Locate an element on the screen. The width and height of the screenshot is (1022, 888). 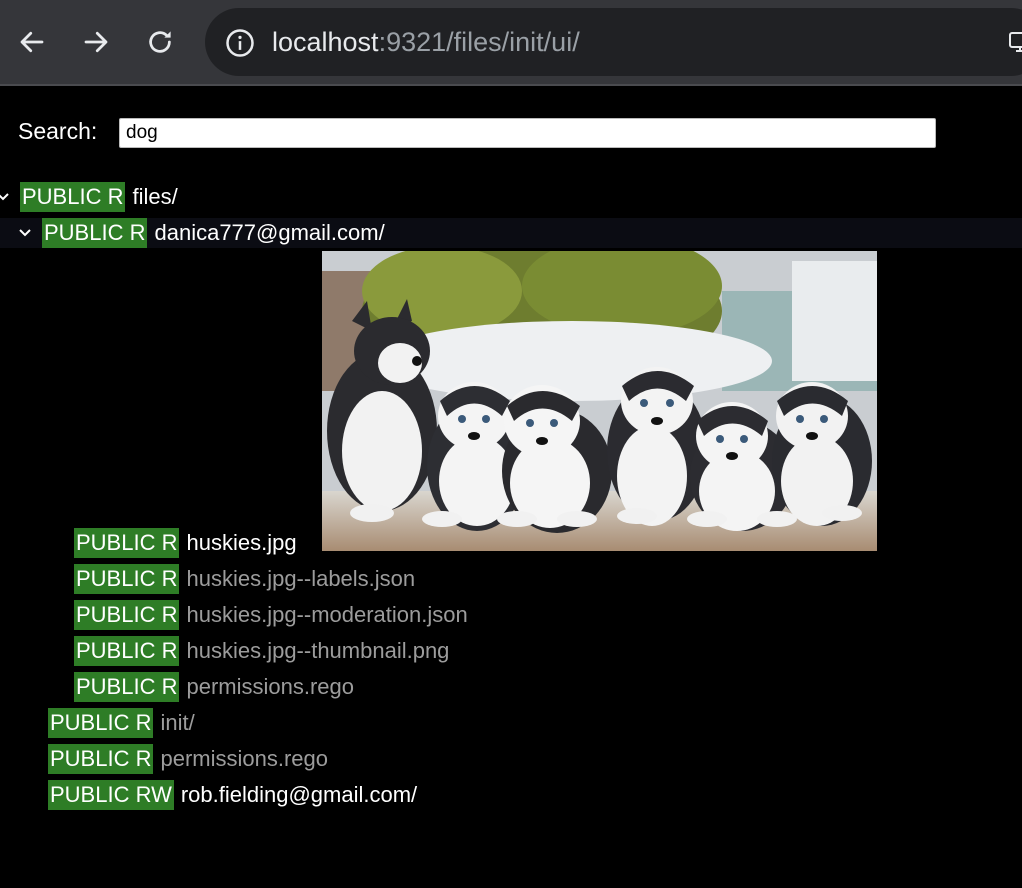
list-item: PUBLIC R huskies.jpg--labels.json is located at coordinates (244, 579).